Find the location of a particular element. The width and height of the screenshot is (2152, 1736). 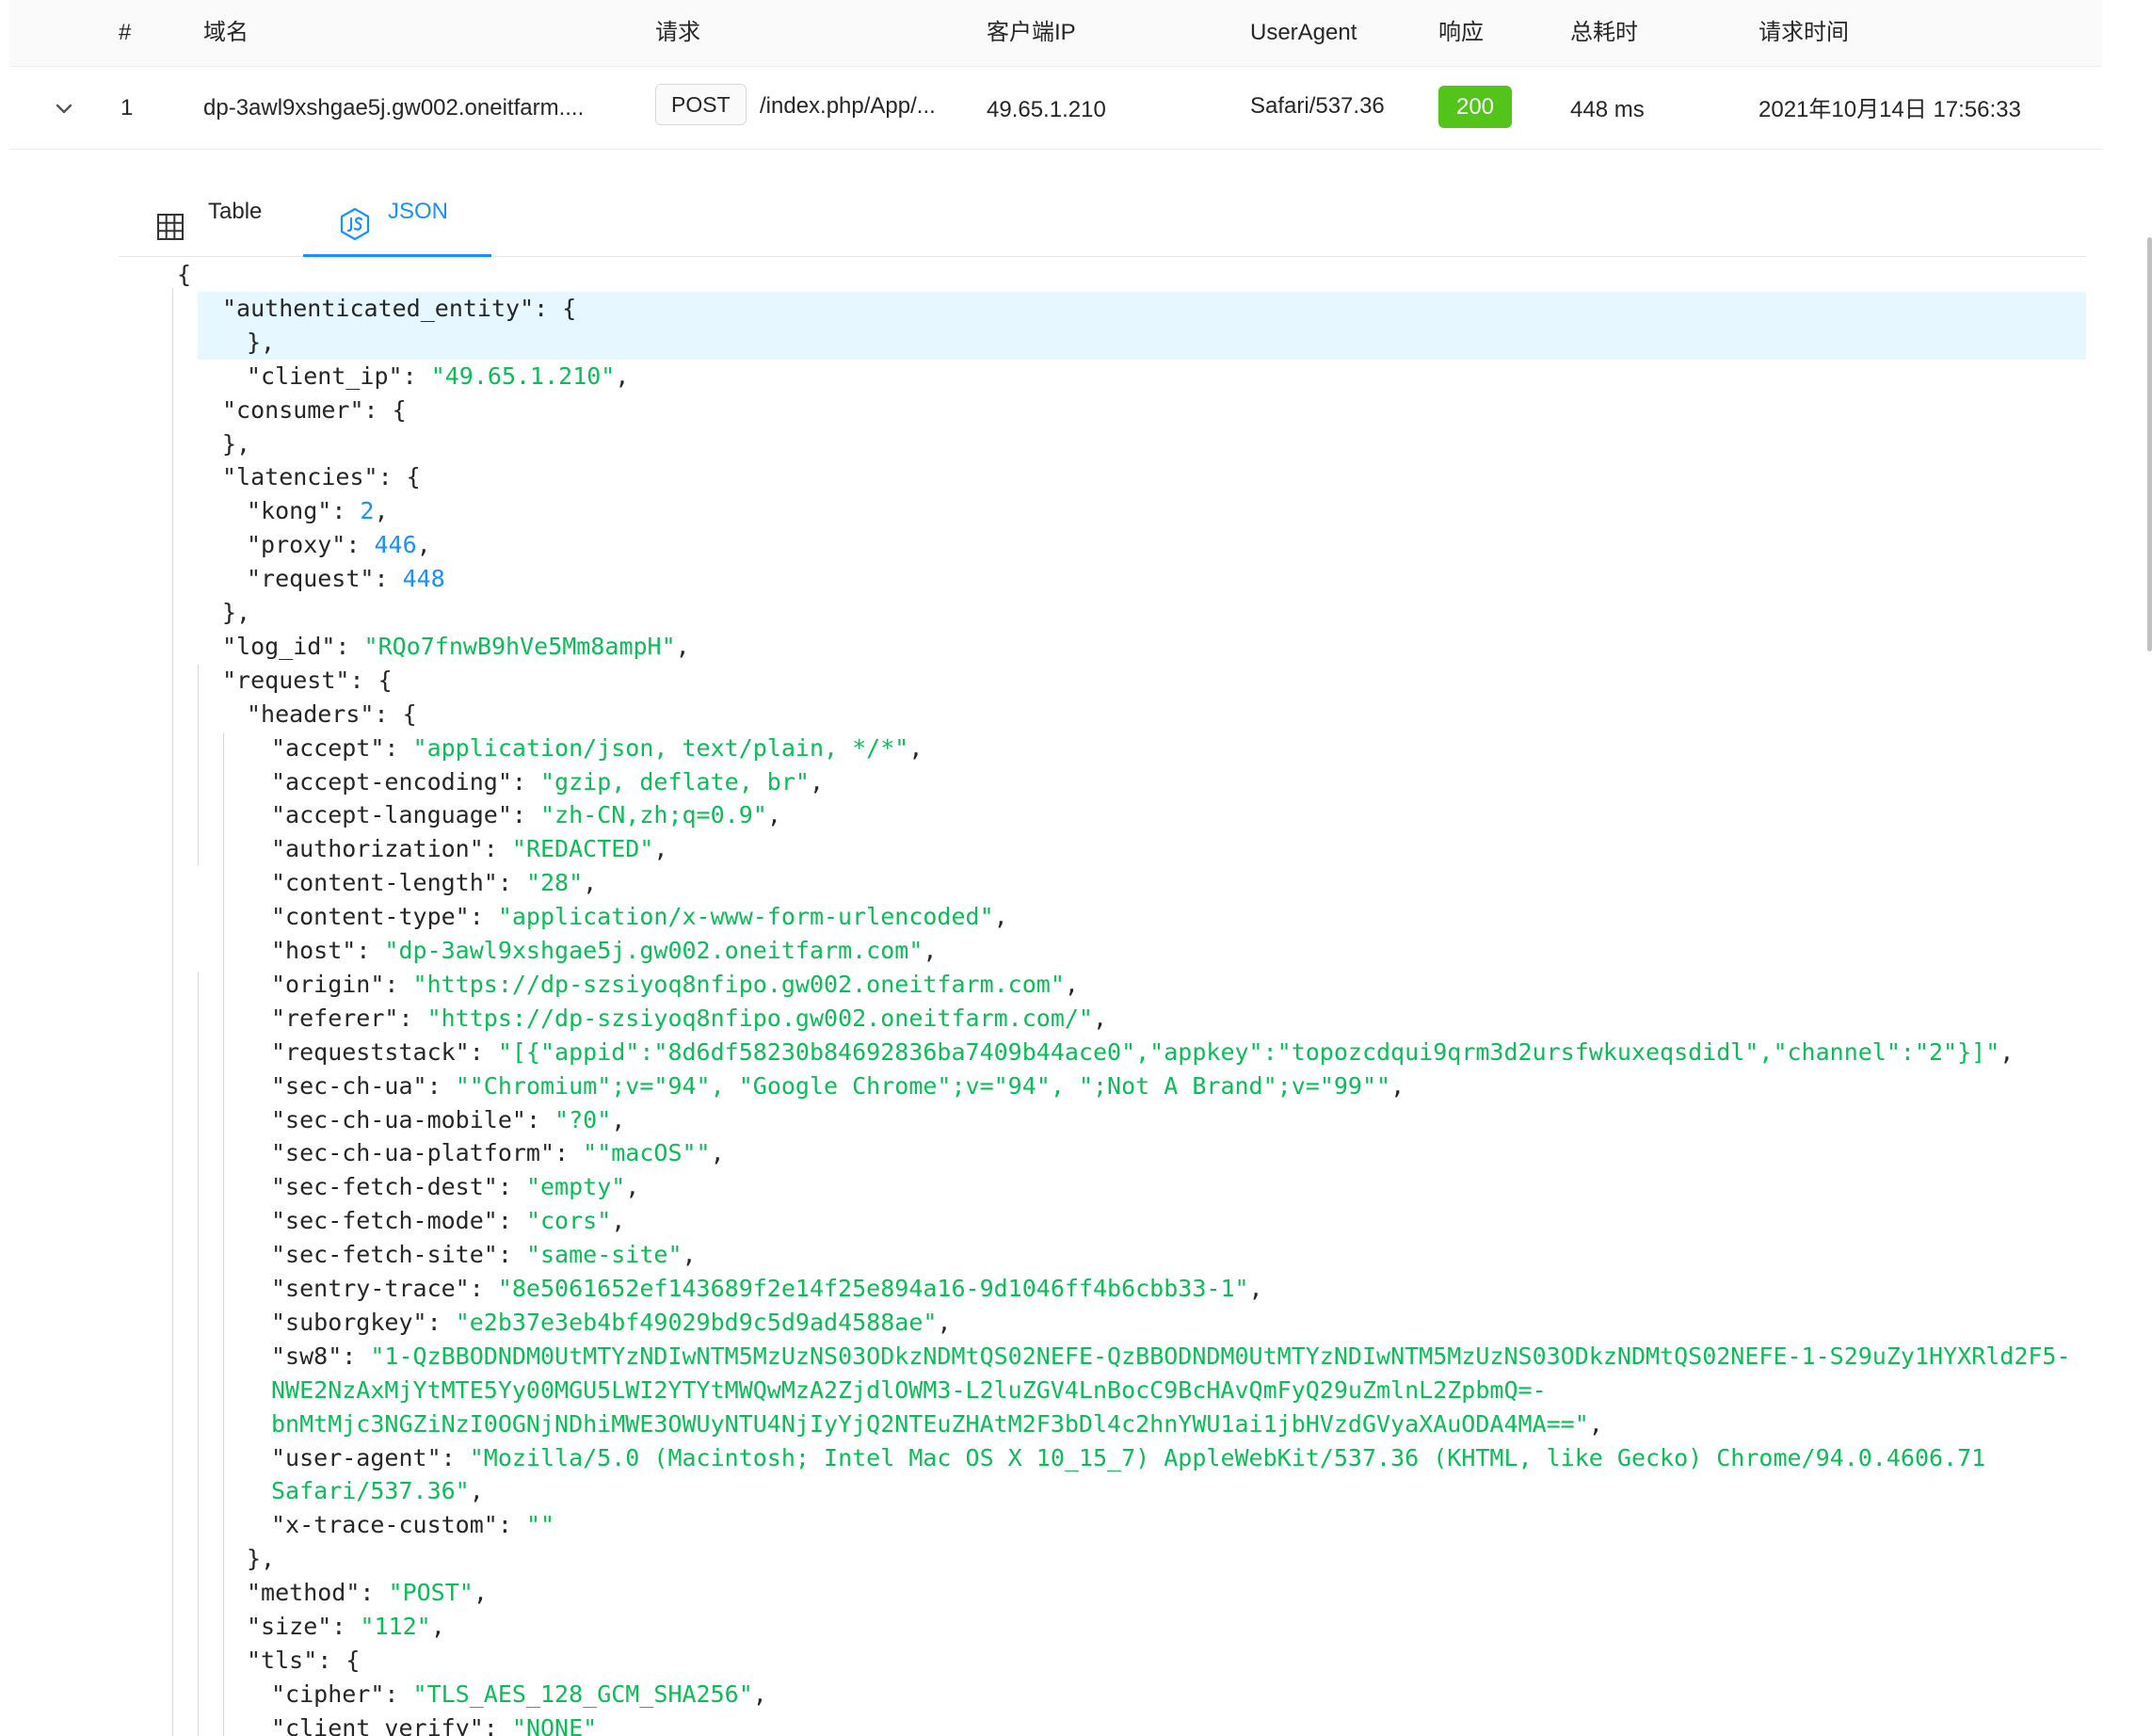

json-key: "requeststack" is located at coordinates (370, 1052).